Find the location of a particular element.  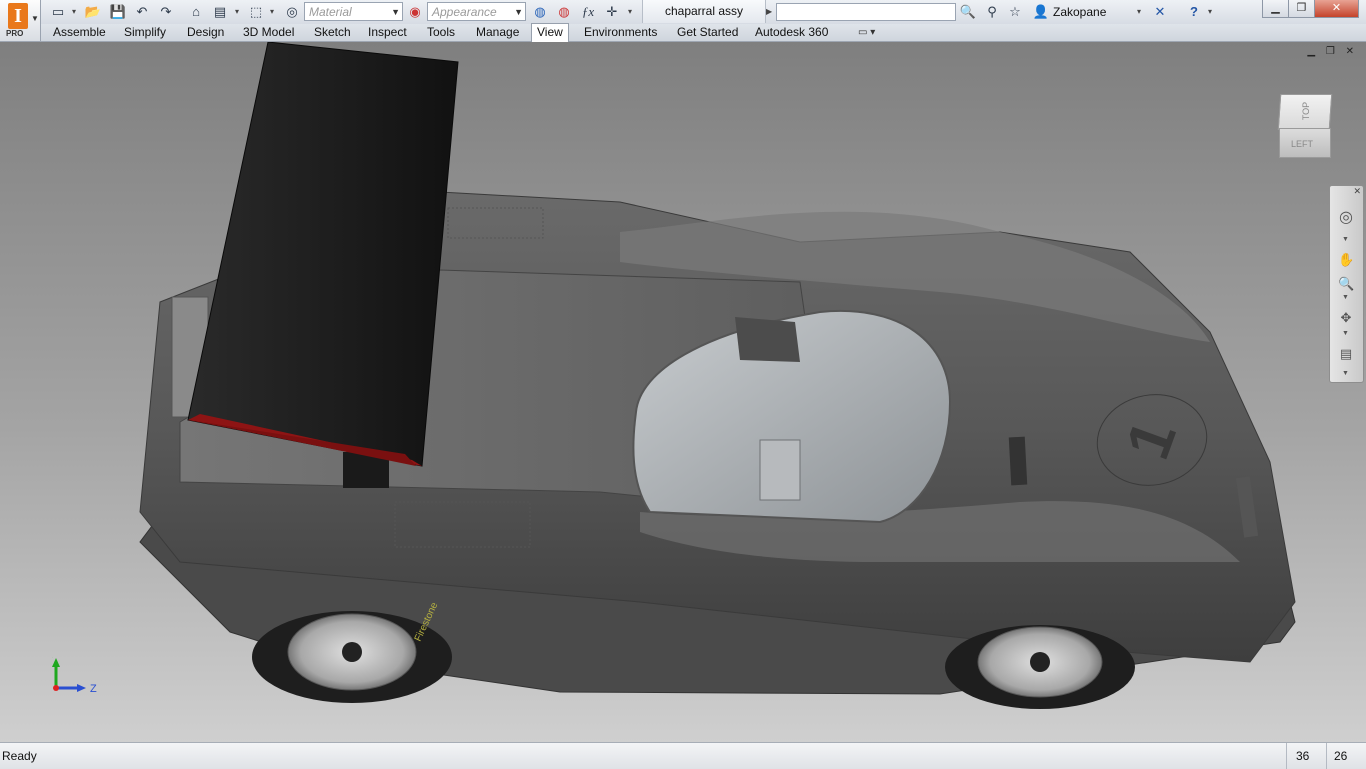

close-icon: ✕ is located at coordinates (1357, 191).